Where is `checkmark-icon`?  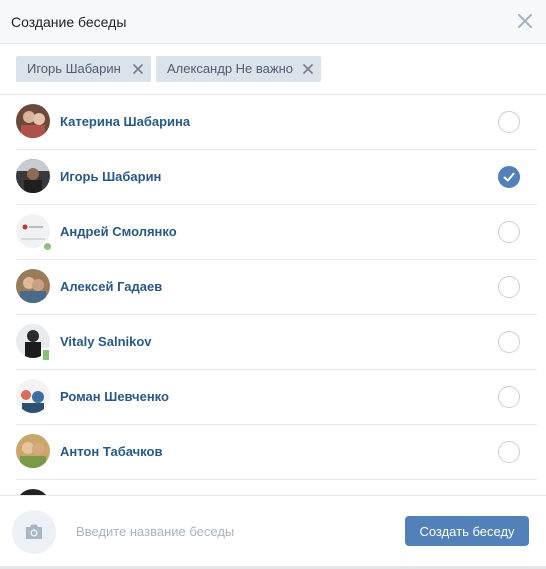 checkmark-icon is located at coordinates (509, 177).